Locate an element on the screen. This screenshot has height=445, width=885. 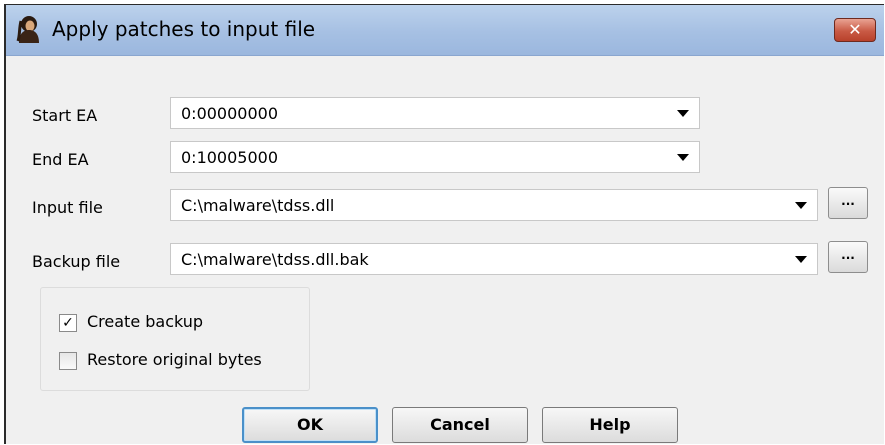
checkmark-icon: ✓ is located at coordinates (68, 323).